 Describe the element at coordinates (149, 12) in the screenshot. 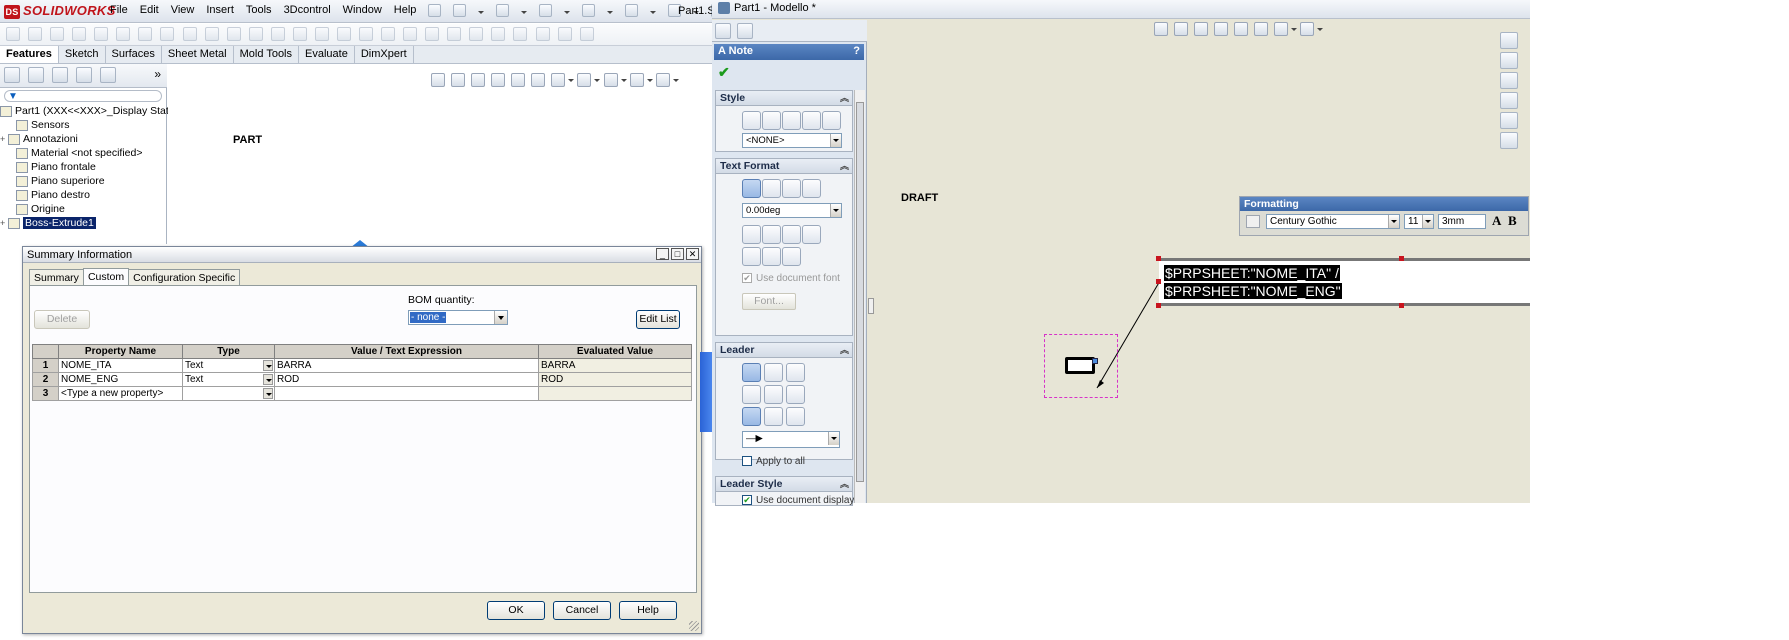

I see `menu-edit: Edit` at that location.